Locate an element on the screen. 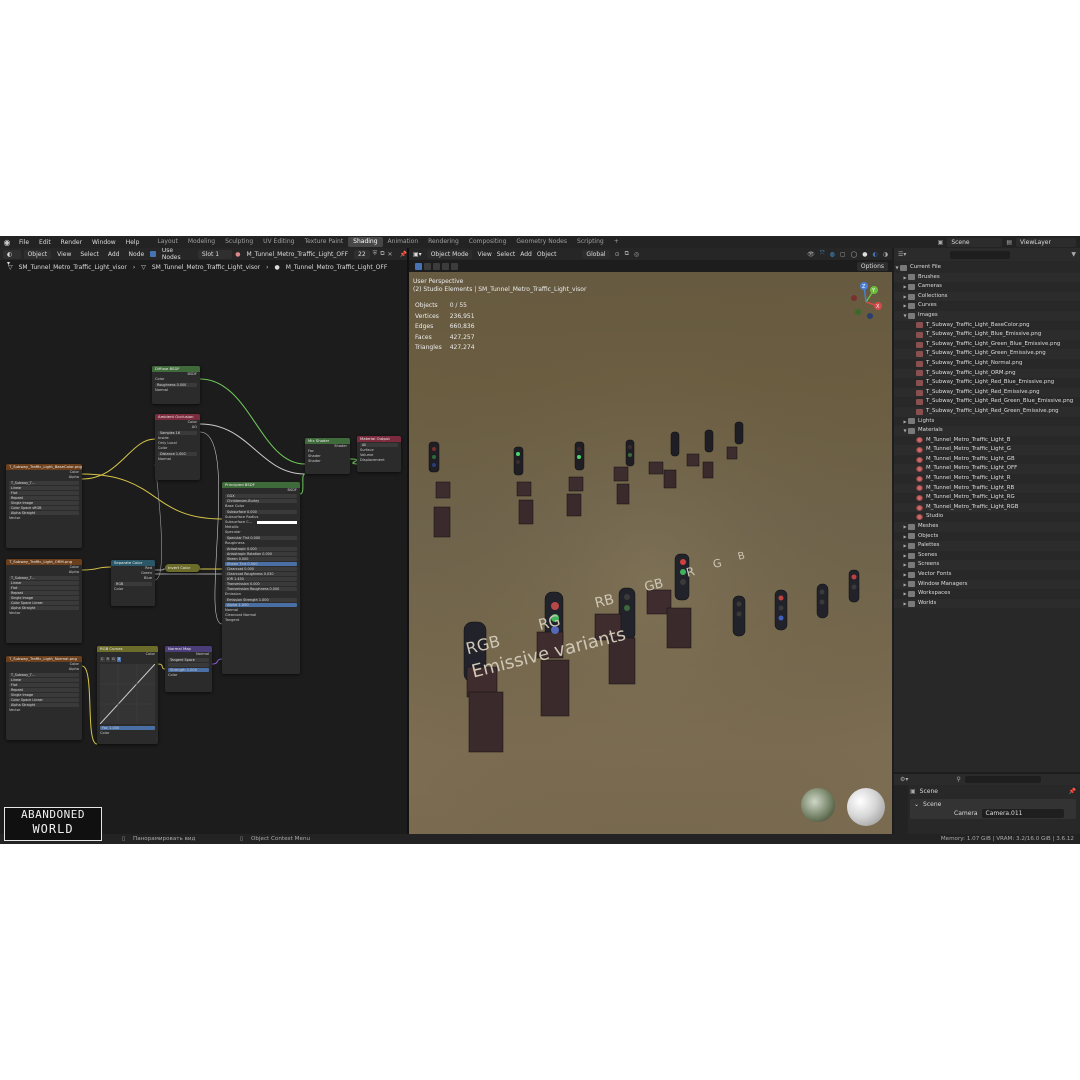 Image resolution: width=1080 pixels, height=1080 pixels. ior-field: IOR 1.450 is located at coordinates (261, 579).